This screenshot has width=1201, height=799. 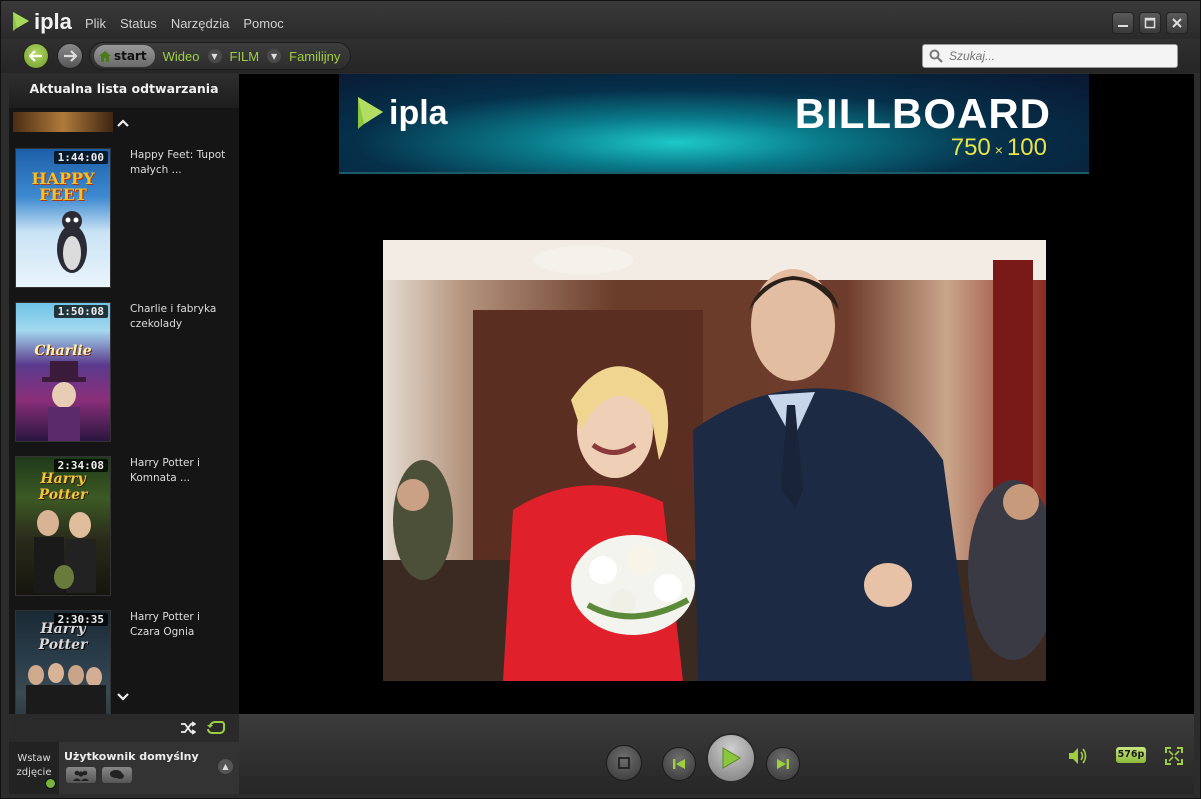 I want to click on skip-back-icon, so click(x=679, y=764).